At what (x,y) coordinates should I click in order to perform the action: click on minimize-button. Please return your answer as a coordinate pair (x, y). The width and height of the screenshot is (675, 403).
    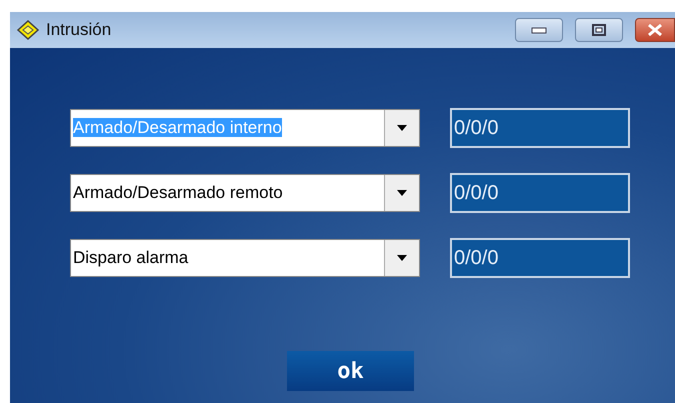
    Looking at the image, I should click on (539, 30).